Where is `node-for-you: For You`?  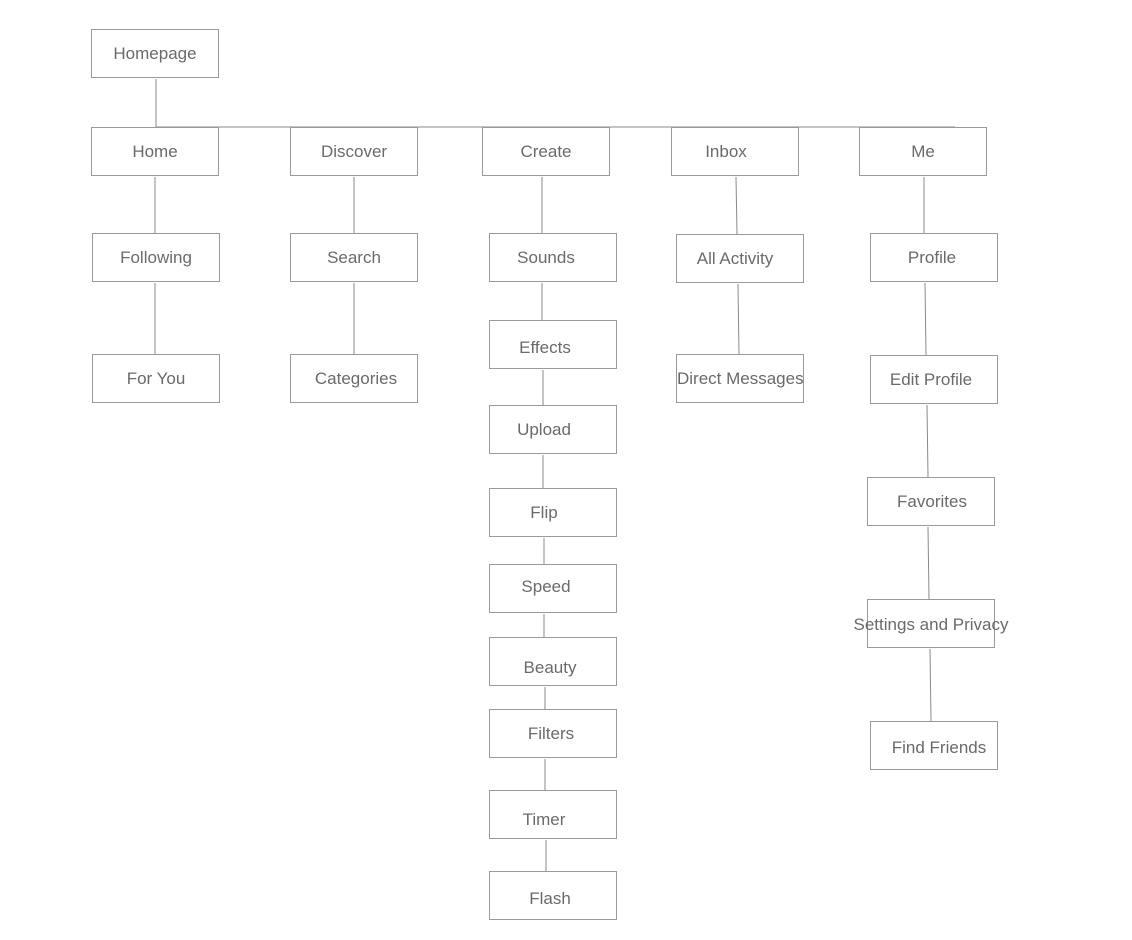 node-for-you: For You is located at coordinates (156, 378).